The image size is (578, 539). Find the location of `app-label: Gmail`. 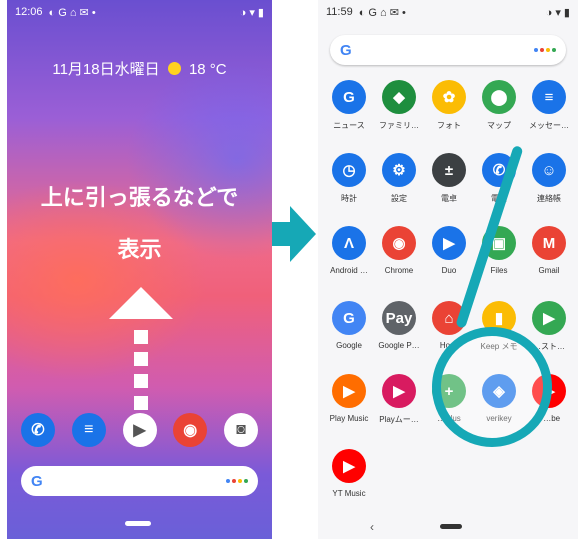

app-label: Gmail is located at coordinates (549, 270).